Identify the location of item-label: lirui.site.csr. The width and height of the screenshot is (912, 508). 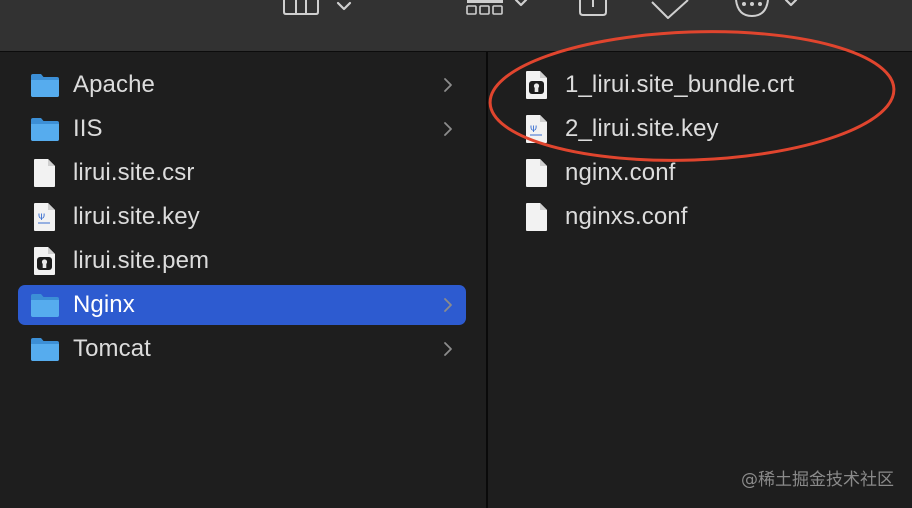
(134, 172).